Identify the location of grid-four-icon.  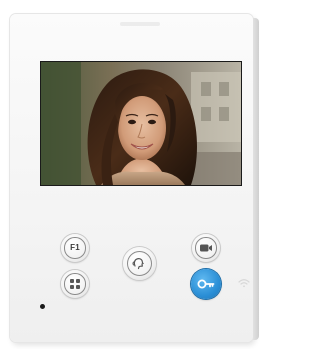
(74, 283).